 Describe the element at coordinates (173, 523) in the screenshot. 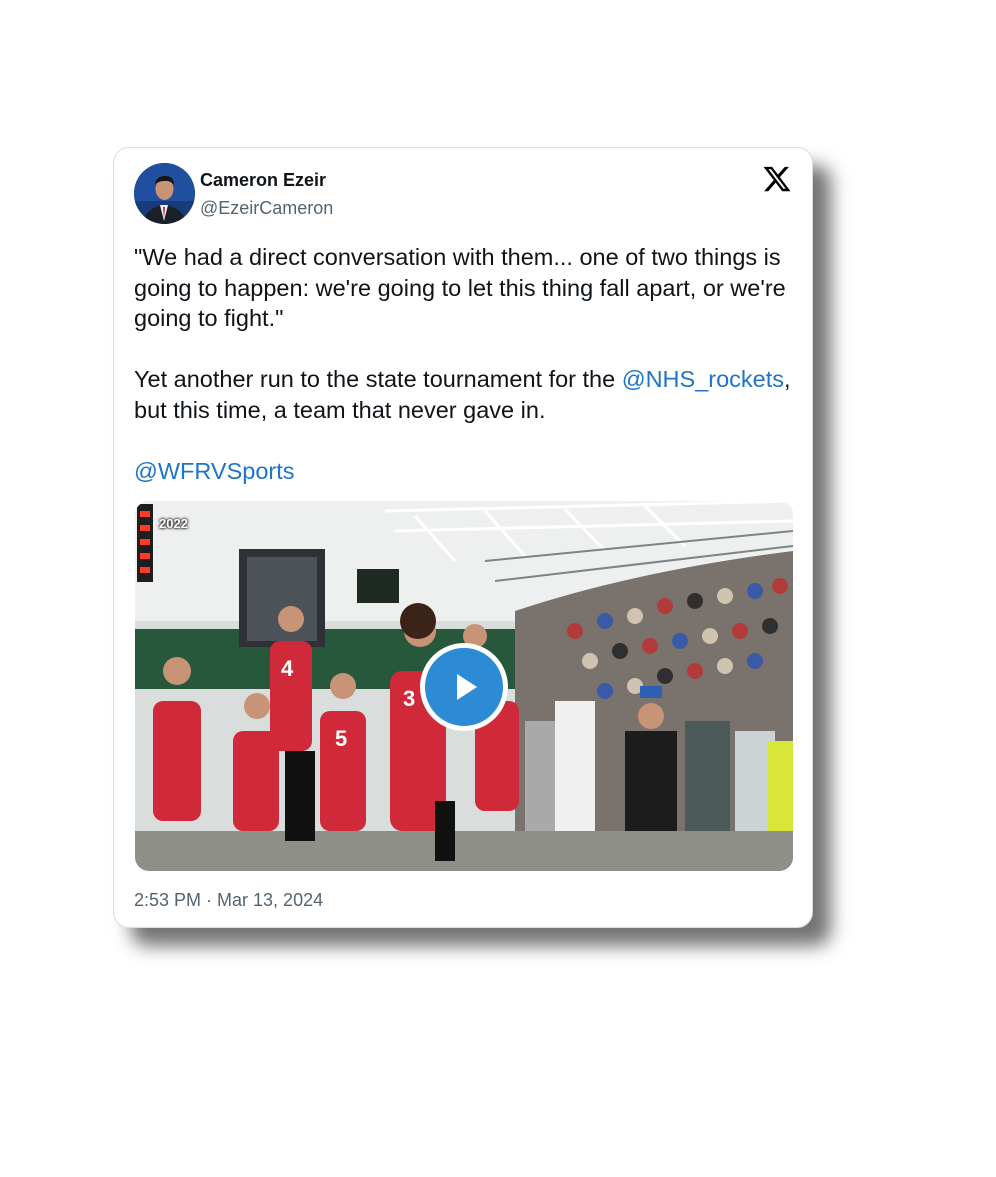

I see `year-overlay: 2022` at that location.